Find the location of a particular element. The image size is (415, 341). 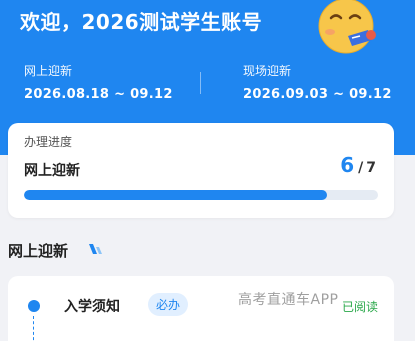

online-period-range: 2026.08.18 ~ 09.12 is located at coordinates (98, 94).